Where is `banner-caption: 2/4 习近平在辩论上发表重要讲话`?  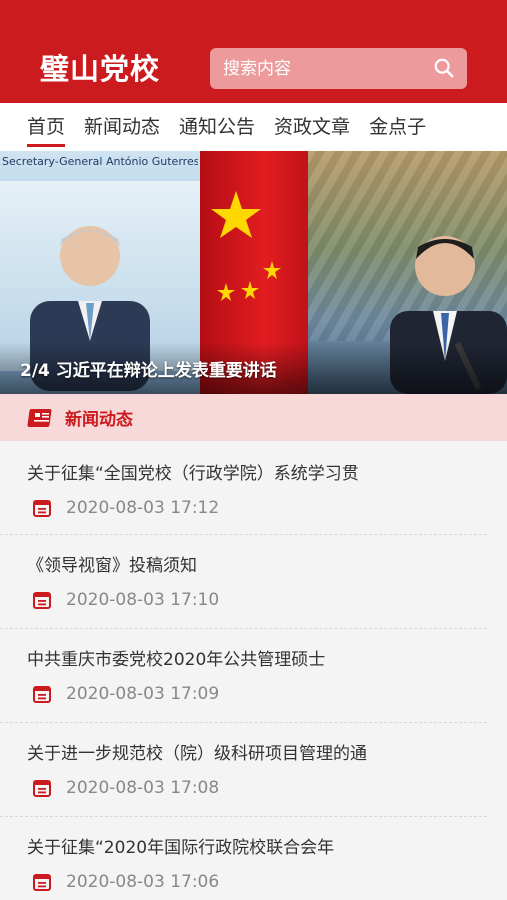
banner-caption: 2/4 习近平在辩论上发表重要讲话 is located at coordinates (148, 368).